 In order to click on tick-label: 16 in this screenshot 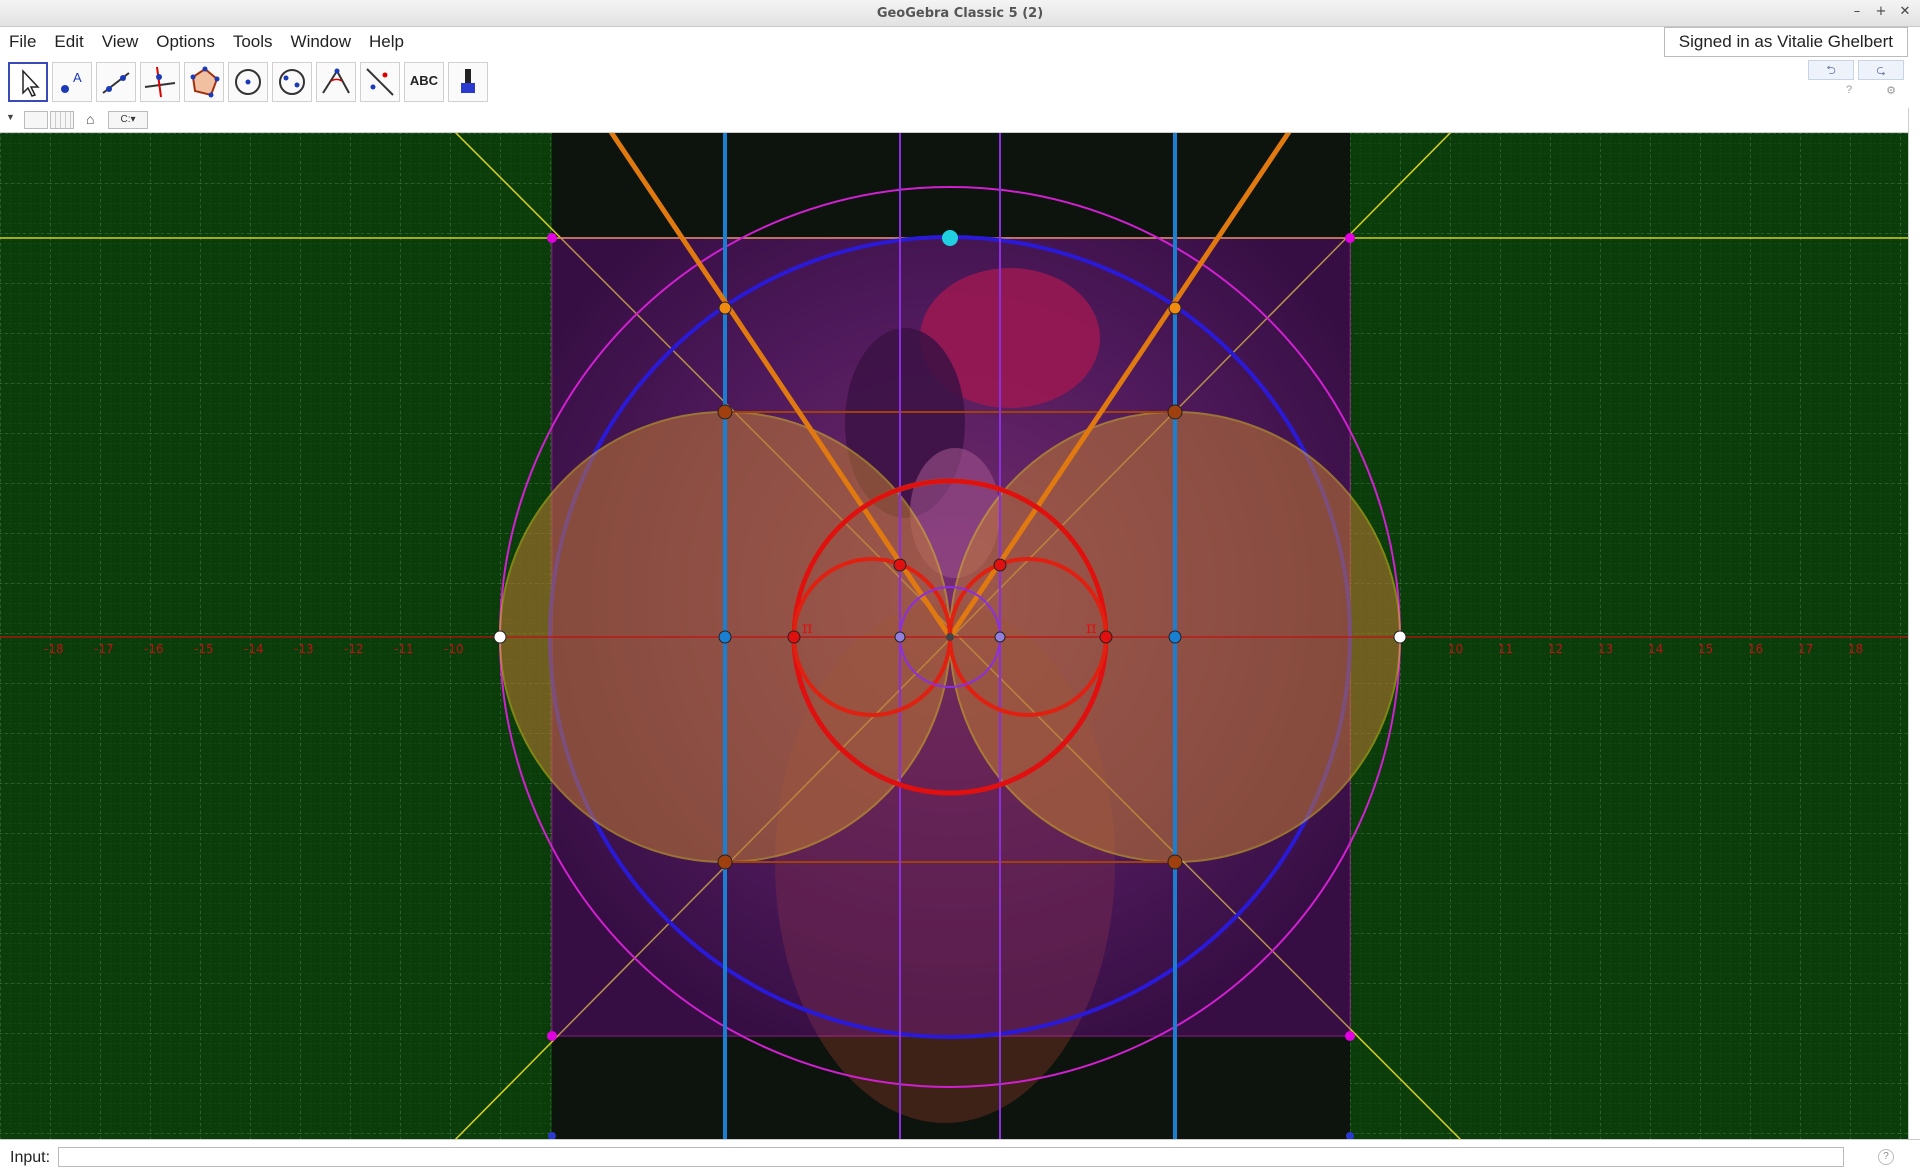, I will do `click(1755, 649)`.